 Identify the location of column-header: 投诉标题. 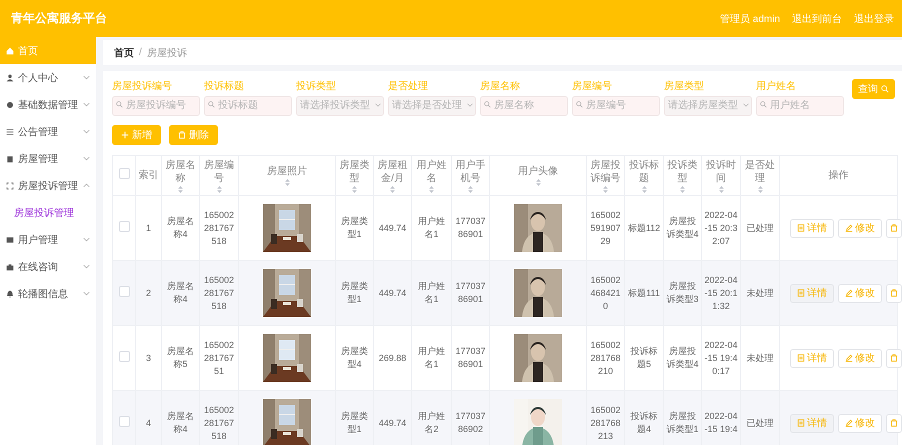
(644, 176).